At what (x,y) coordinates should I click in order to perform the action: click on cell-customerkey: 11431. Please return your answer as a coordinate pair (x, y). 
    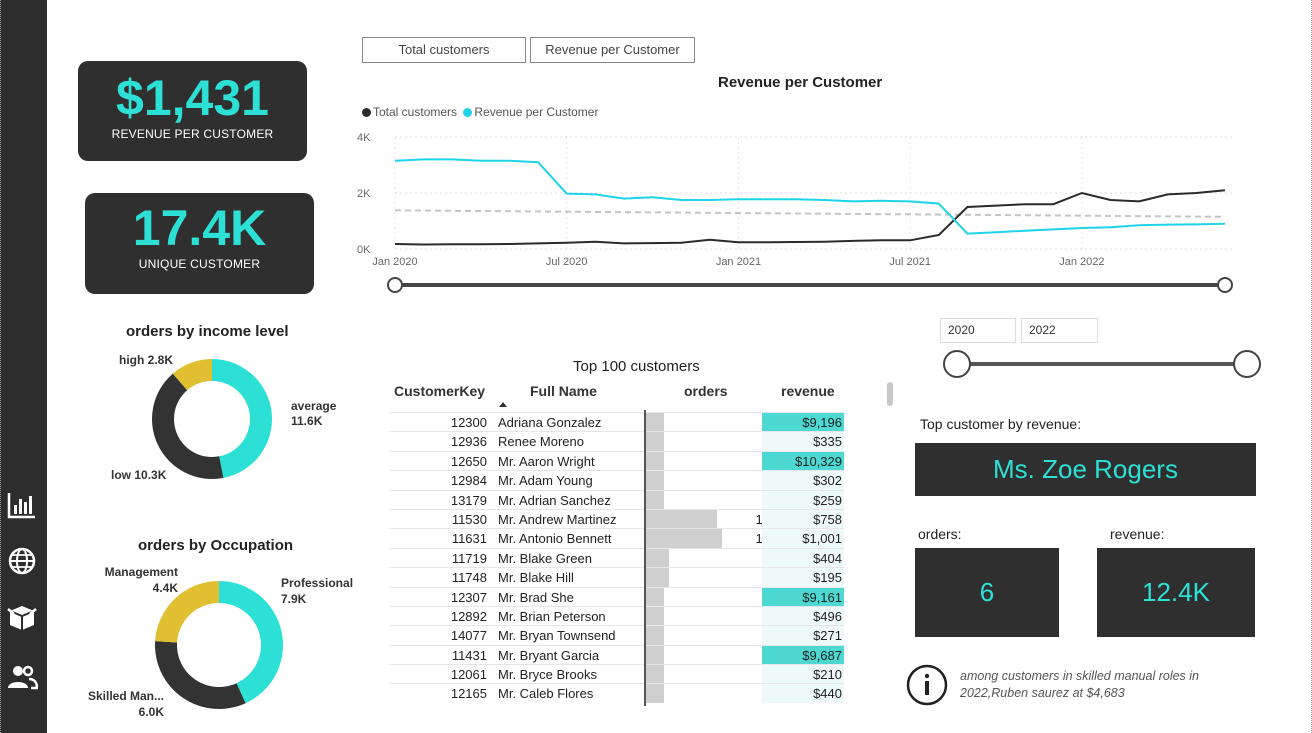
    Looking at the image, I should click on (469, 655).